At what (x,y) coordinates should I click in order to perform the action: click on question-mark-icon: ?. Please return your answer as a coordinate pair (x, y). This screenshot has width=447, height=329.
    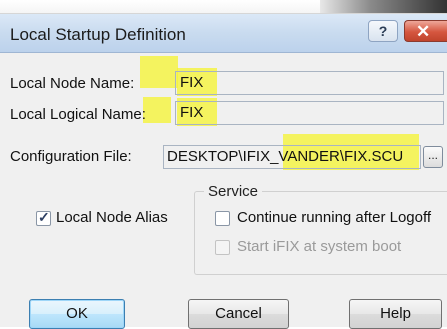
    Looking at the image, I should click on (383, 31).